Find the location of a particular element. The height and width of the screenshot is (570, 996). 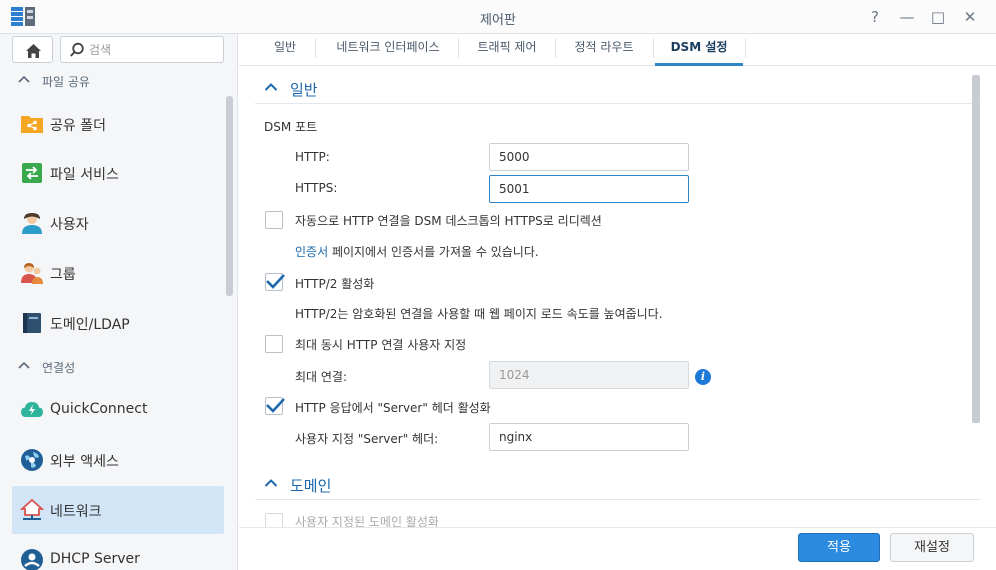

http-port-input: 5000 is located at coordinates (589, 157).